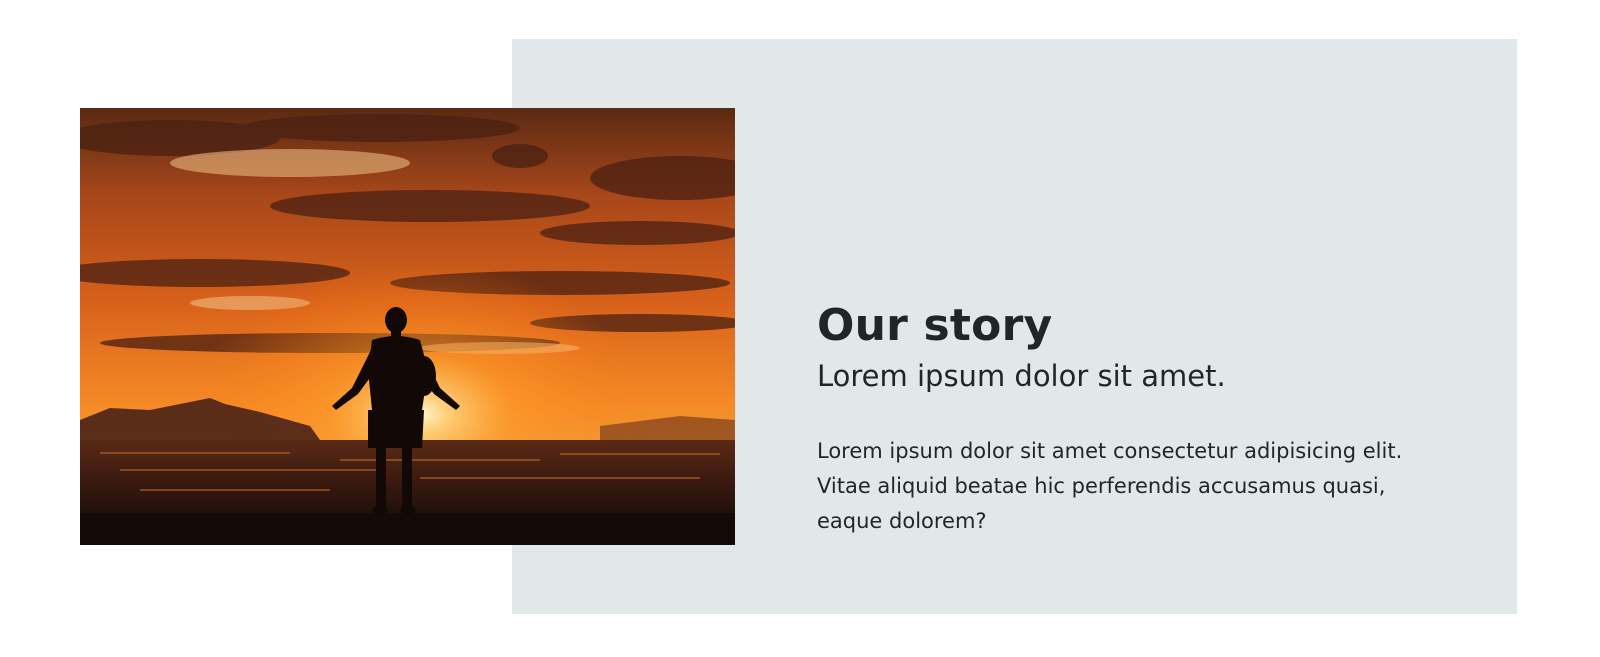 This screenshot has height=657, width=1600. What do you see at coordinates (935, 325) in the screenshot?
I see `story-title: Our story` at bounding box center [935, 325].